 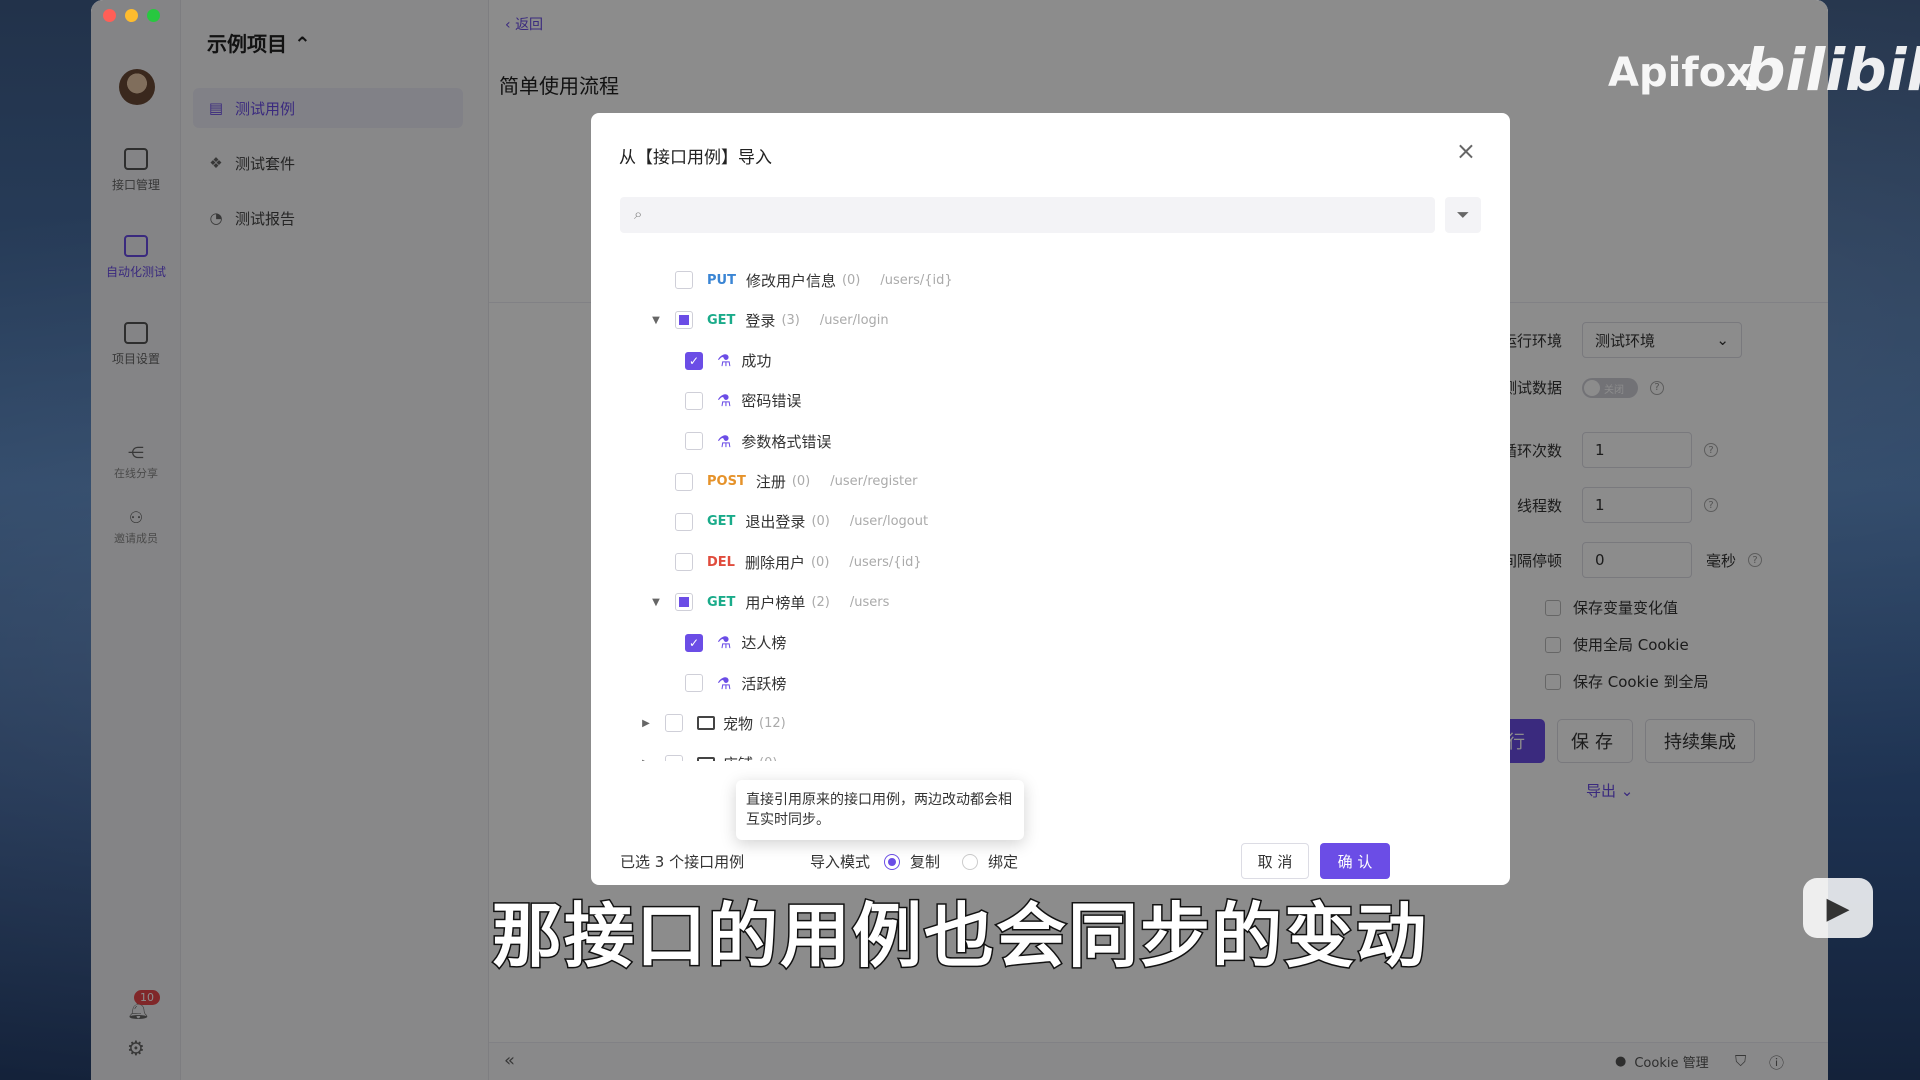 I want to click on case-name: 密码错误, so click(x=771, y=401).